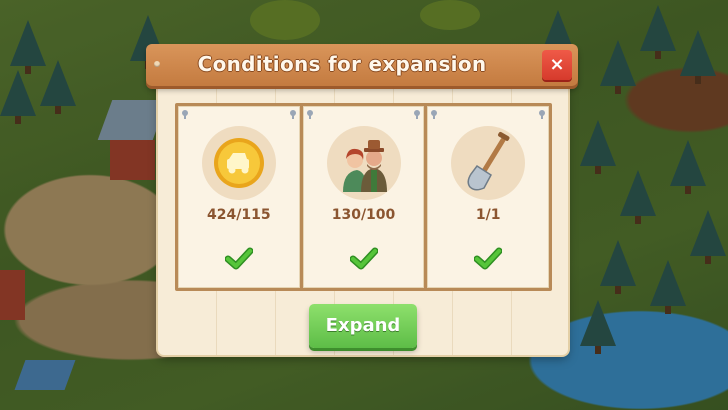  Describe the element at coordinates (363, 326) in the screenshot. I see `expand-button: Expand` at that location.